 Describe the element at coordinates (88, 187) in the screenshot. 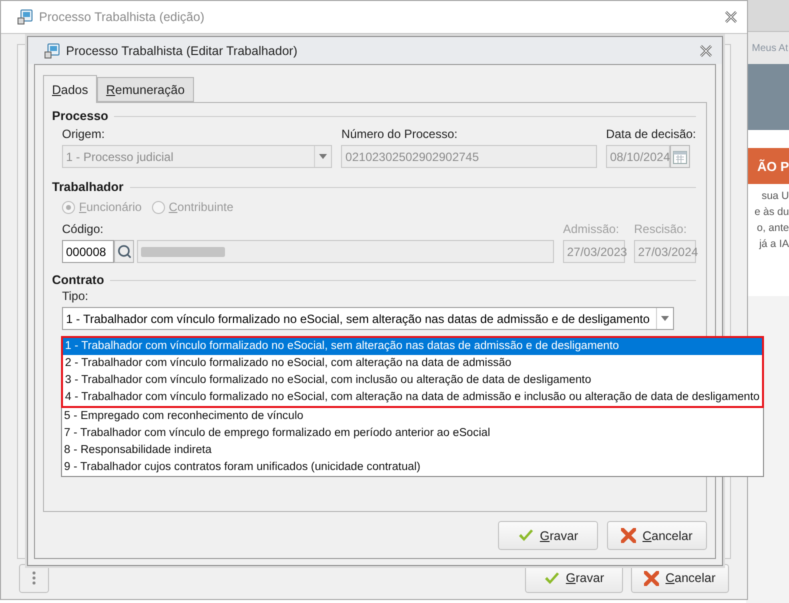

I see `section-heading: Trabalhador` at that location.